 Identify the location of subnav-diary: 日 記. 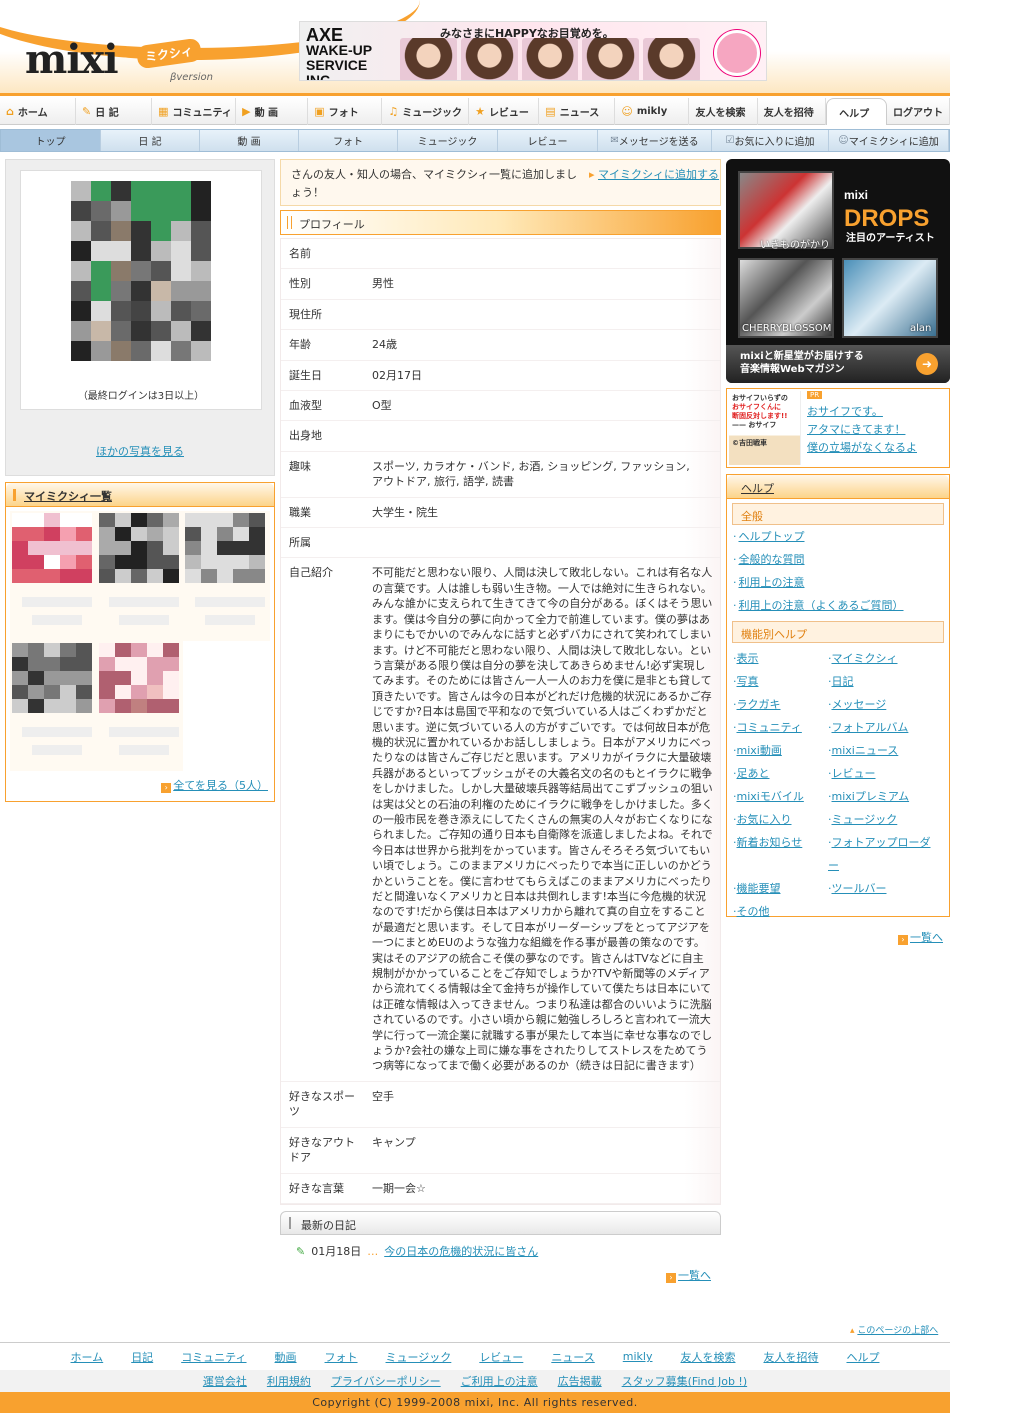
(150, 140).